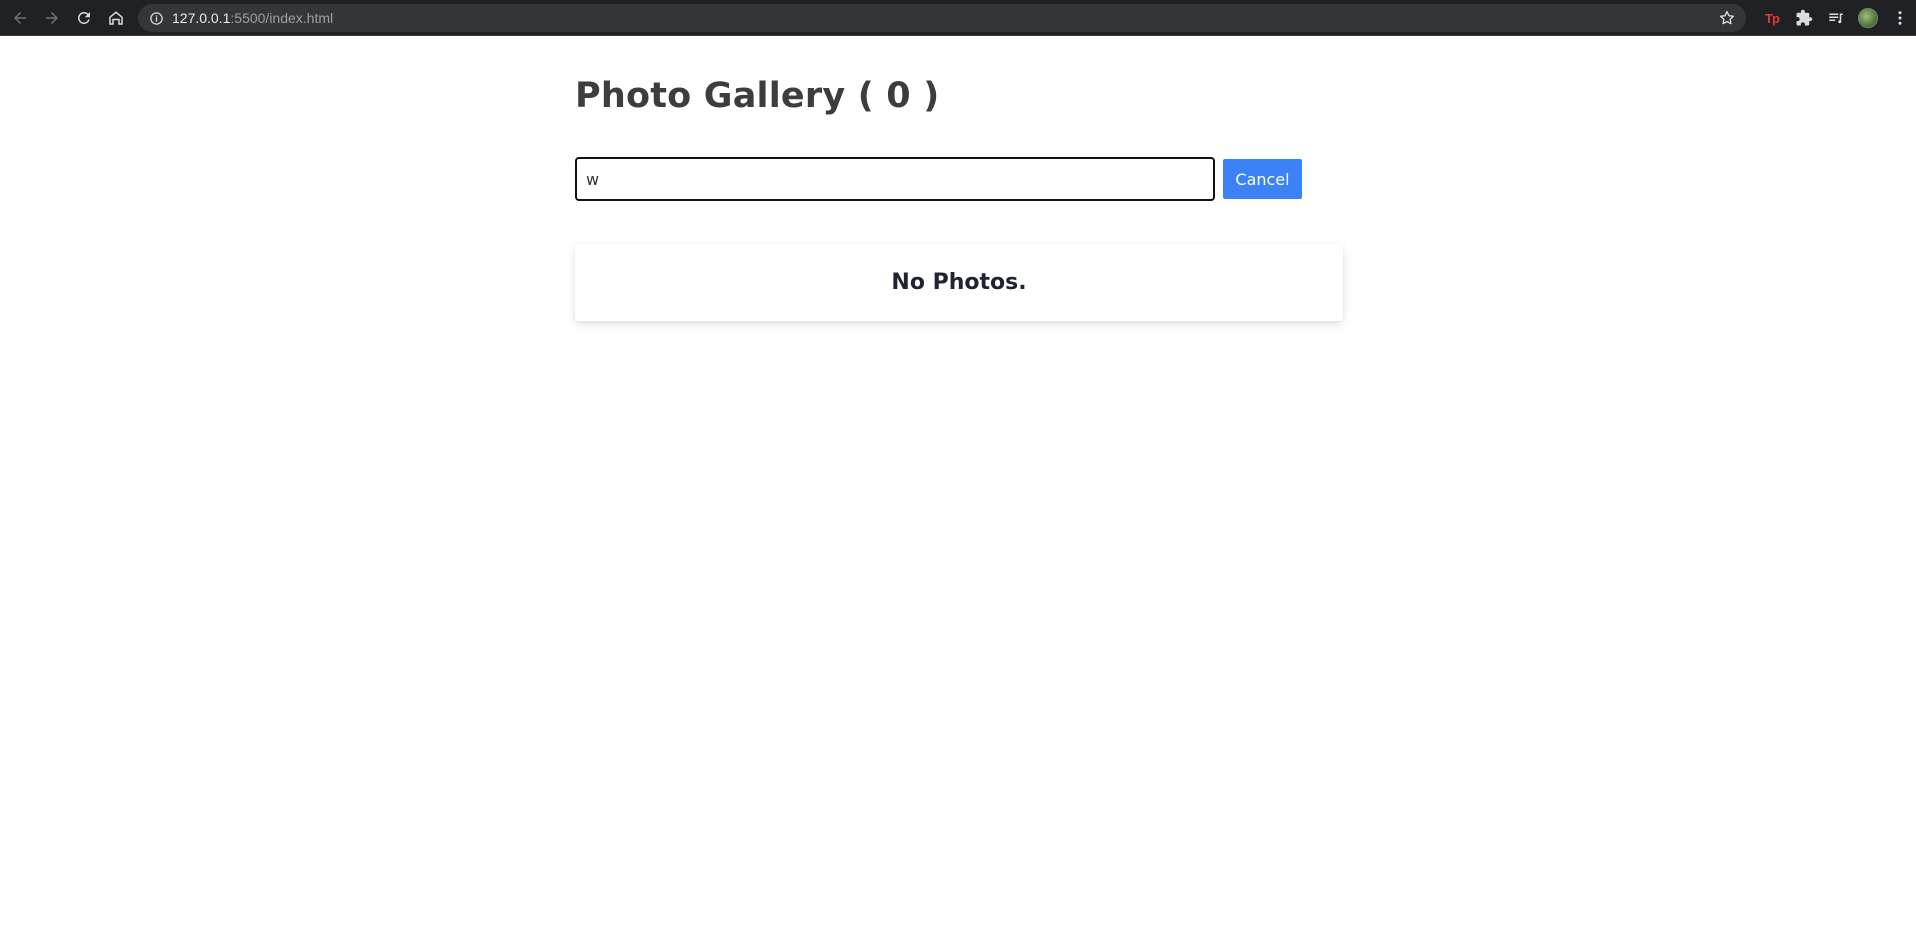  I want to click on empty-state-card: No Photos., so click(959, 282).